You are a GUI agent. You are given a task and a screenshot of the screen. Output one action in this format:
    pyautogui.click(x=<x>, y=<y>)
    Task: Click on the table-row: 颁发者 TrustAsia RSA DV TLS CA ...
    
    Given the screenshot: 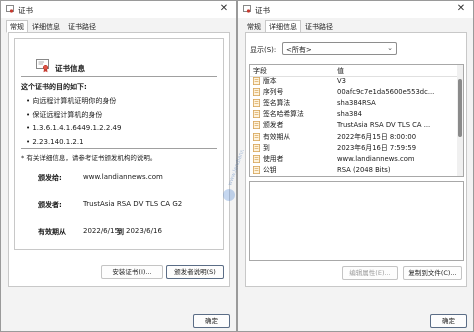 What is the action you would take?
    pyautogui.click(x=353, y=125)
    